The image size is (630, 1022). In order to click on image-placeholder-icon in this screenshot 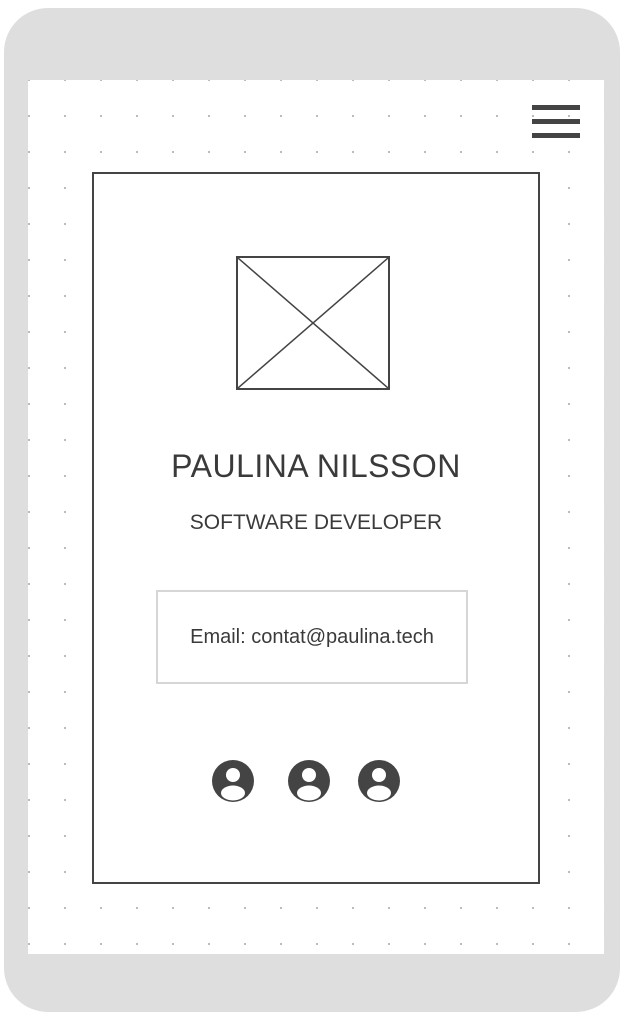, I will do `click(313, 323)`.